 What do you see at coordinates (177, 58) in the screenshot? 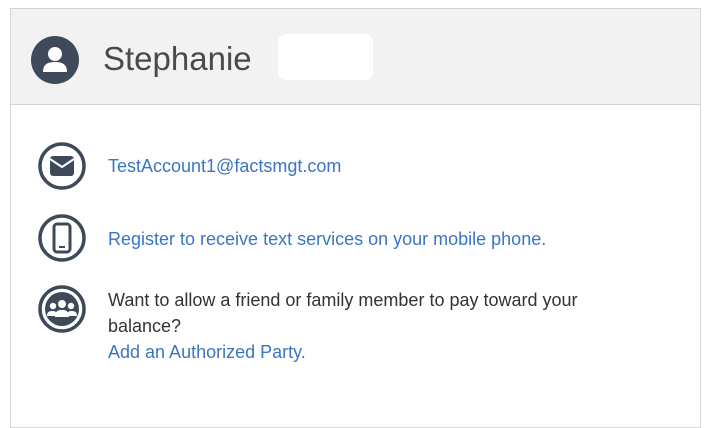
I see `user-name: Stephanie` at bounding box center [177, 58].